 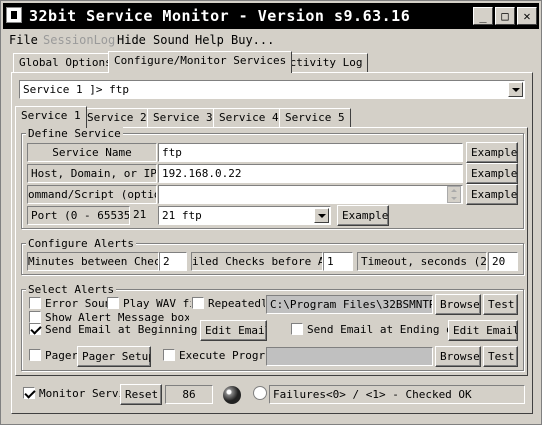 I want to click on menu-help: Help, so click(x=209, y=40).